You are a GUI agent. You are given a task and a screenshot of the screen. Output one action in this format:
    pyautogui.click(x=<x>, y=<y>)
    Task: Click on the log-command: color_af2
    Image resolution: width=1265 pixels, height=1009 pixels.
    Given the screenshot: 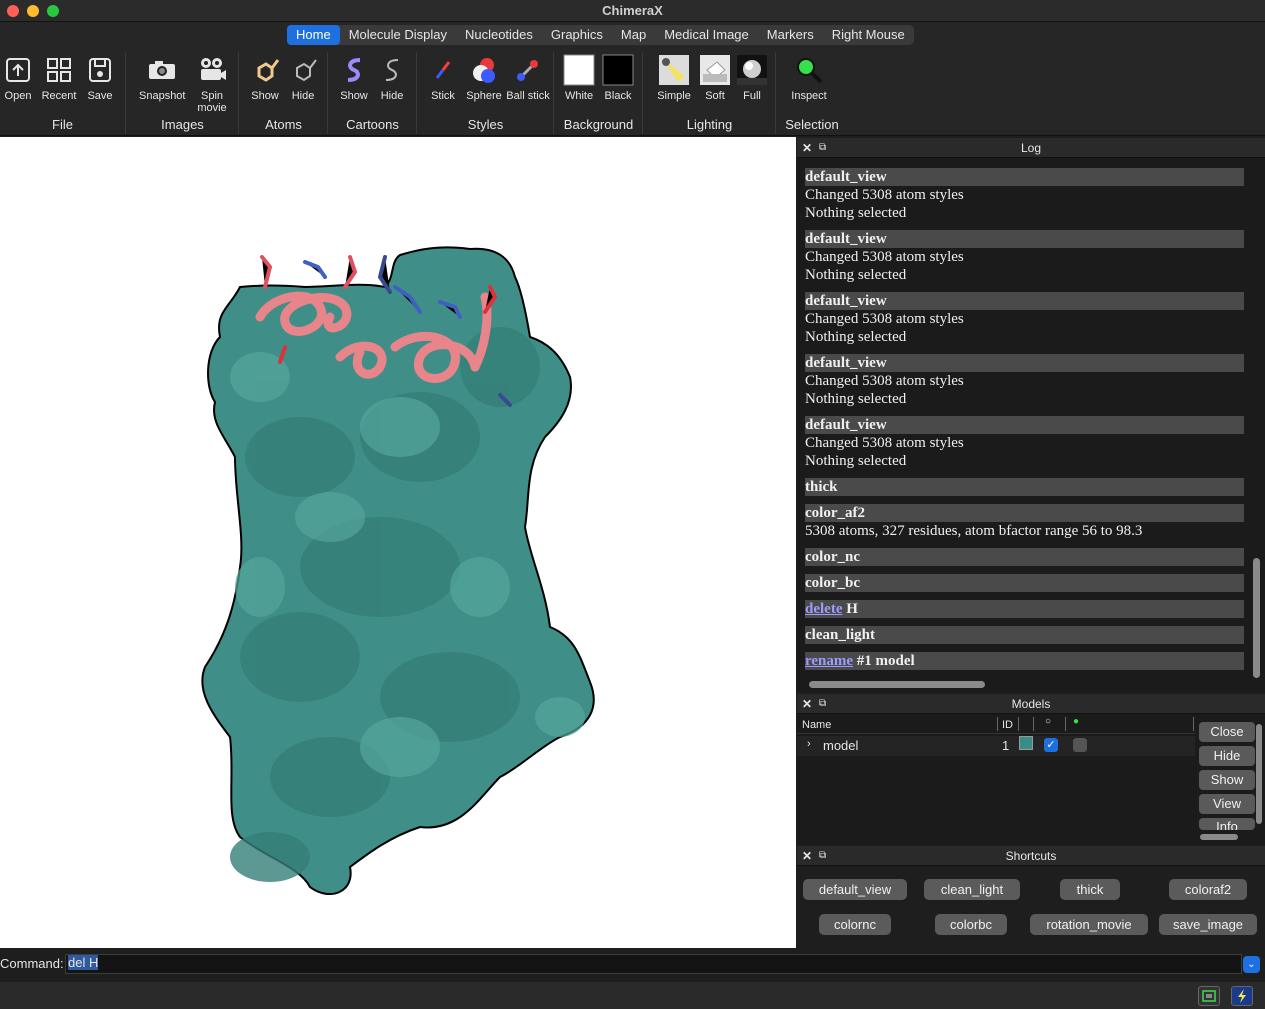 What is the action you would take?
    pyautogui.click(x=1024, y=513)
    